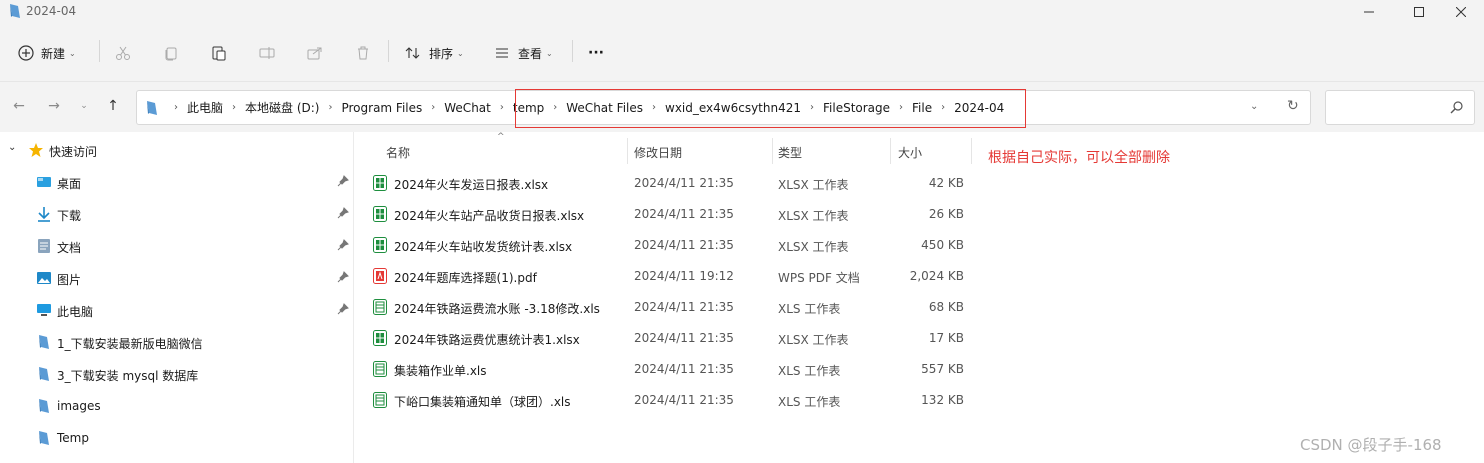 The height and width of the screenshot is (463, 1484). Describe the element at coordinates (177, 278) in the screenshot. I see `sidebar-item-pictures: 图片` at that location.